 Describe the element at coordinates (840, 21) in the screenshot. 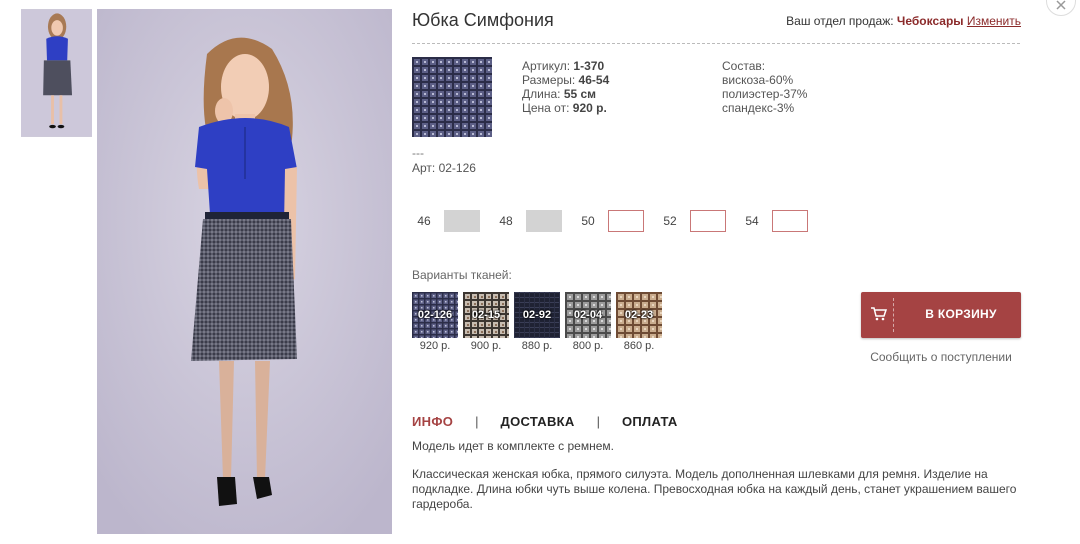

I see `sales-dept-label: Ваш отдел продаж:` at that location.